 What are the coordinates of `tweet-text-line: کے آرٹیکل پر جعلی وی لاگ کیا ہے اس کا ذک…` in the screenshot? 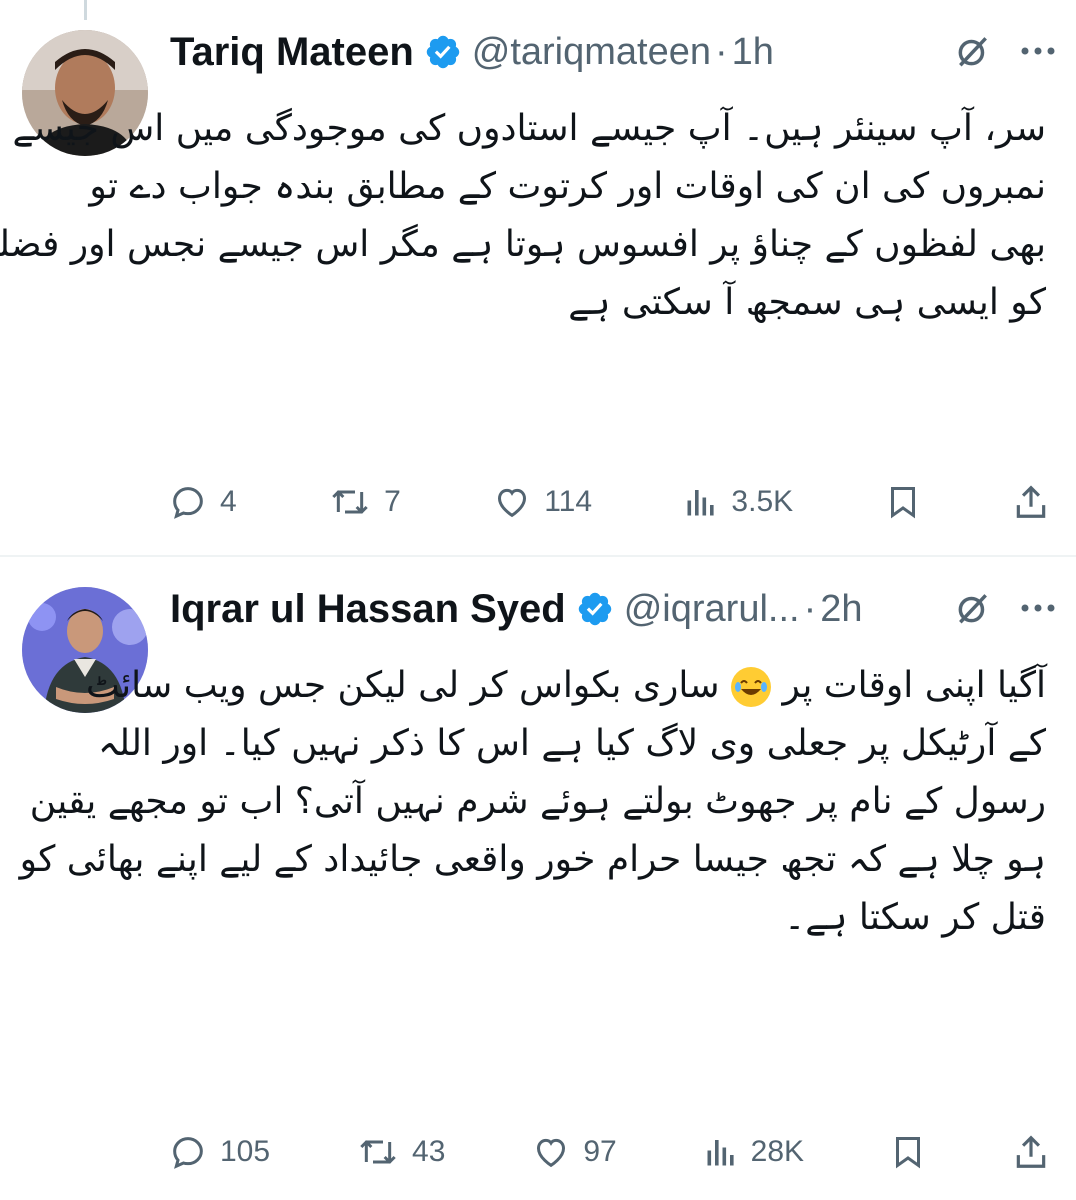 It's located at (571, 743).